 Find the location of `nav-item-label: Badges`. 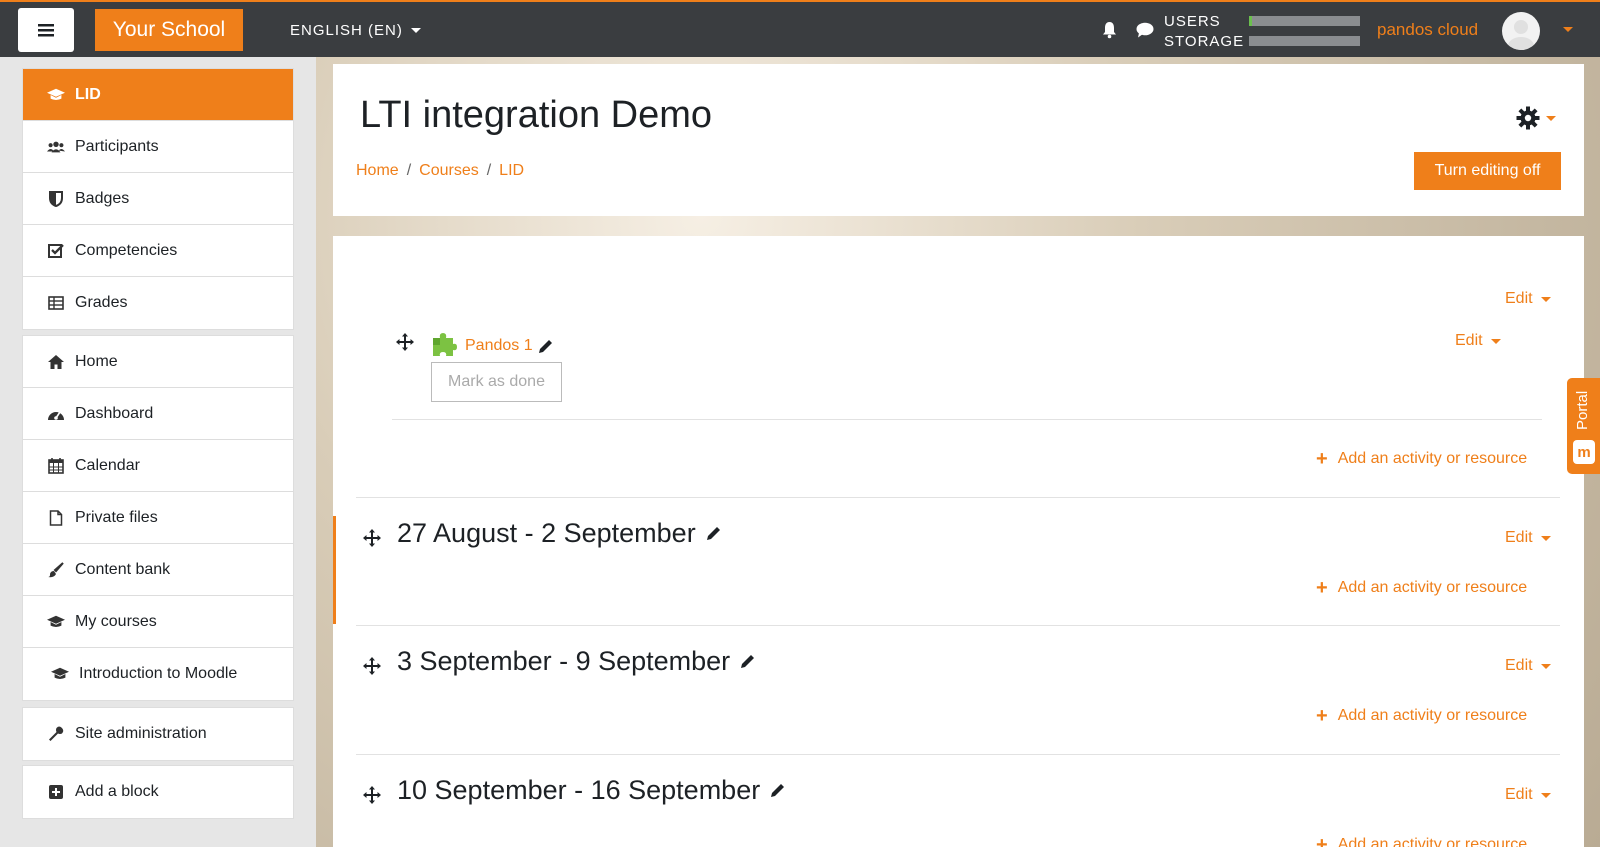

nav-item-label: Badges is located at coordinates (102, 198).